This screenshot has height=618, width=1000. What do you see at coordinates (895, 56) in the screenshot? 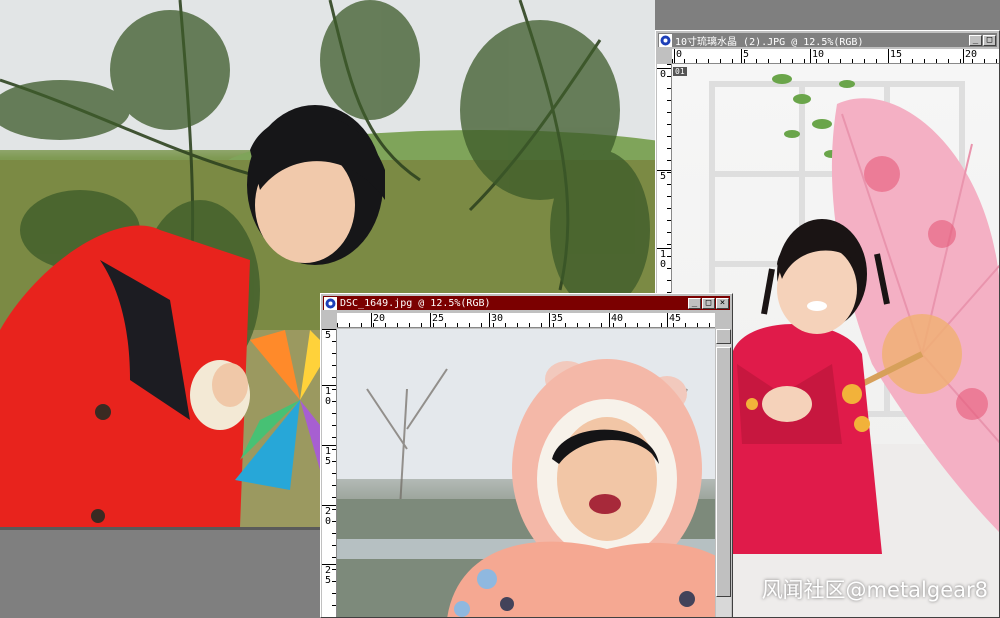
I see `ruler-tick: 15` at bounding box center [895, 56].